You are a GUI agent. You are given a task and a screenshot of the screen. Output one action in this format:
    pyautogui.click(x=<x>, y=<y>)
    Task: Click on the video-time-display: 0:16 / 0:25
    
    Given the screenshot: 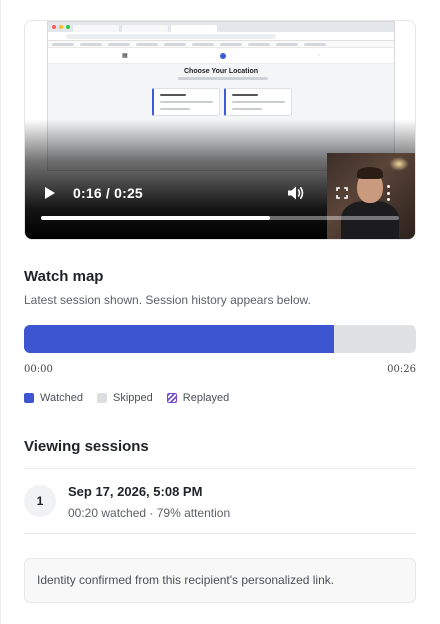 What is the action you would take?
    pyautogui.click(x=108, y=193)
    